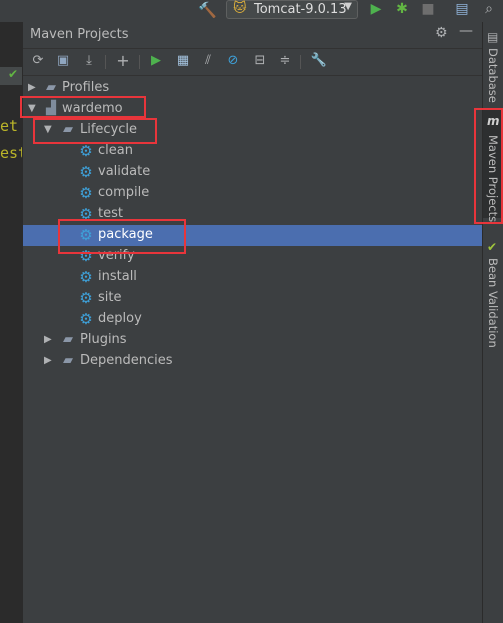 This screenshot has height=623, width=503. What do you see at coordinates (110, 297) in the screenshot?
I see `goal-label: site` at bounding box center [110, 297].